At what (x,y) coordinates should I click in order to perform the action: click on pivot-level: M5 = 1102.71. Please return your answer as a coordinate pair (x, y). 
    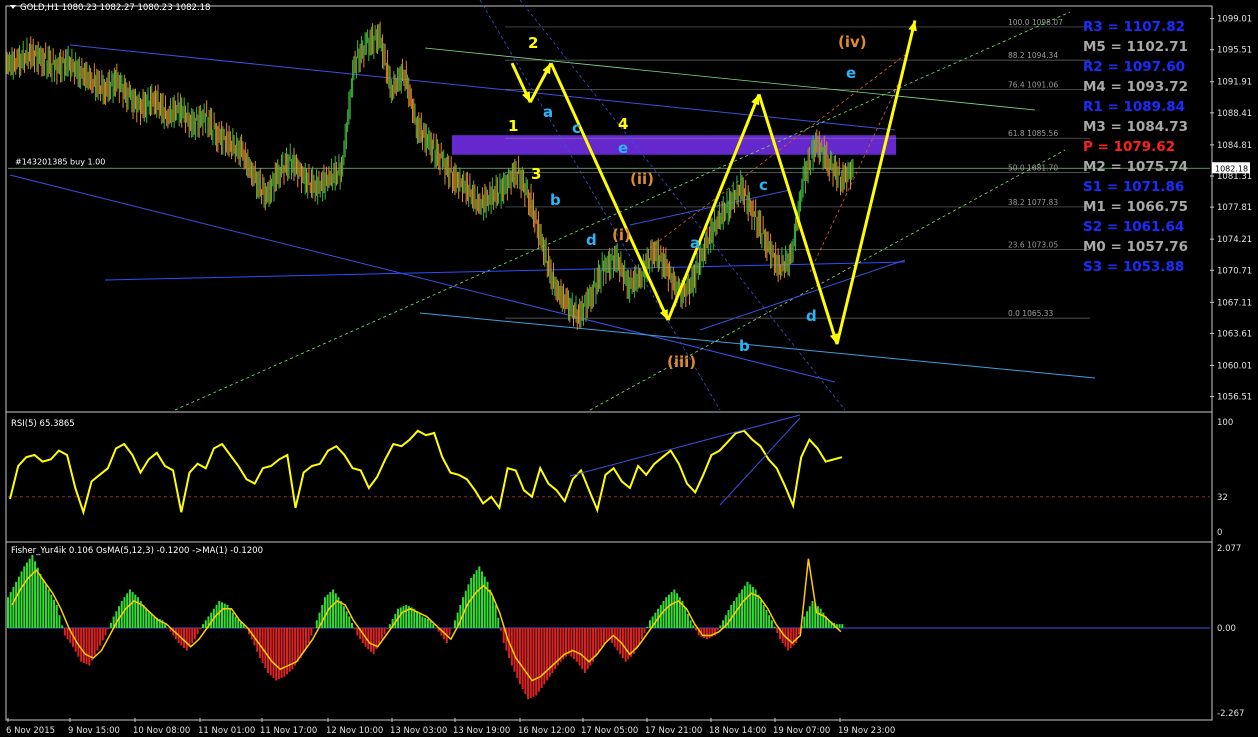
    Looking at the image, I should click on (1135, 47).